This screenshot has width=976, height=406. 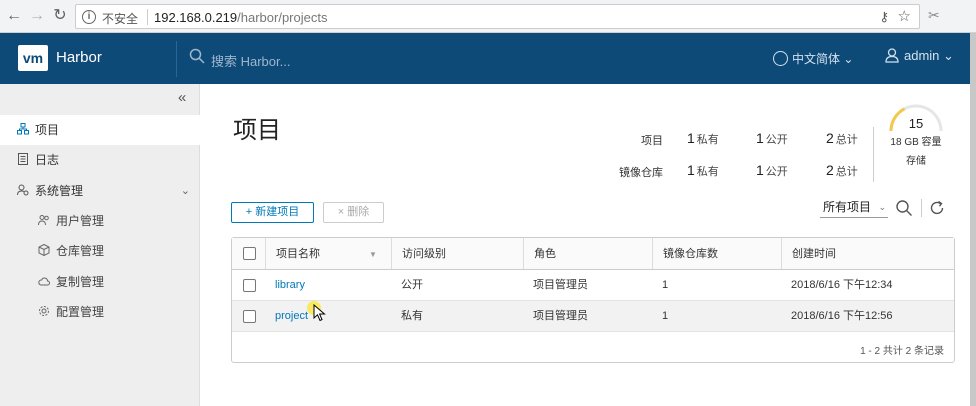 I want to click on address-bar: i 不安全 192.168.0.219/harbor/projects ⚷ ☆, so click(x=497, y=16).